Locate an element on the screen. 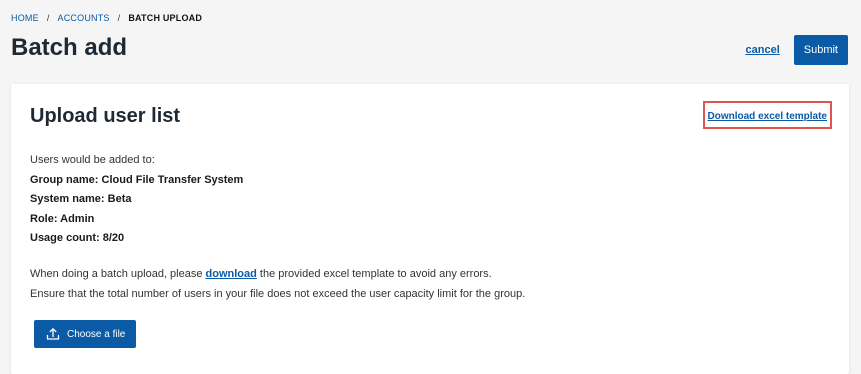  breadcrumb: HOME / ACCOUNTS / BATCH UPLOAD is located at coordinates (106, 18).